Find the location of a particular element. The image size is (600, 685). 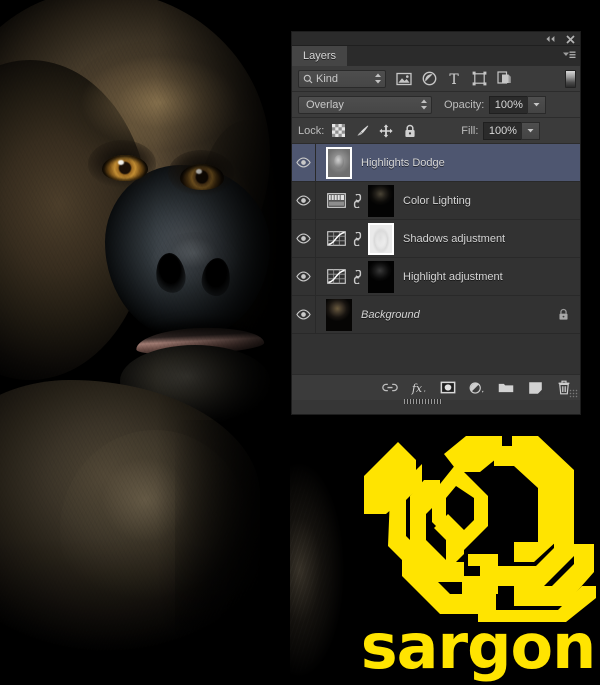

opacity-field: 100% is located at coordinates (518, 104).